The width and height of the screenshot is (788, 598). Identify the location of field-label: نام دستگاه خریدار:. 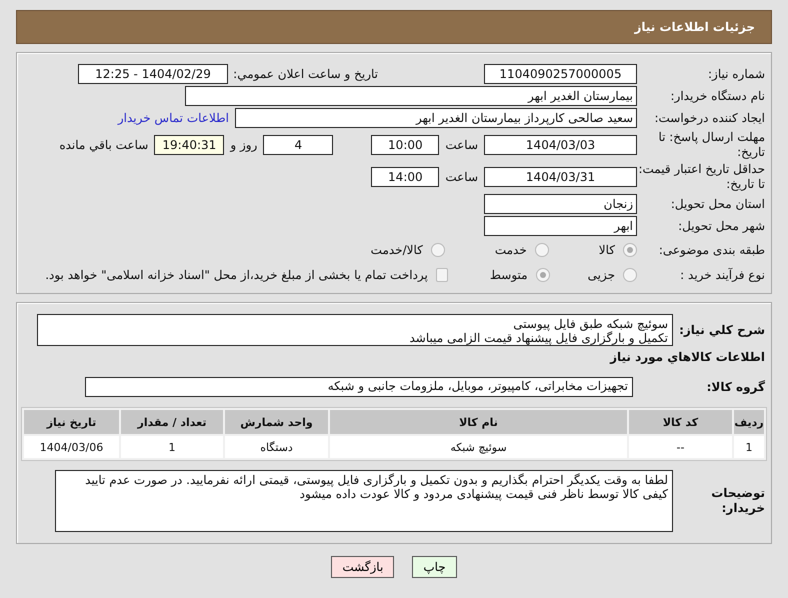
(718, 96).